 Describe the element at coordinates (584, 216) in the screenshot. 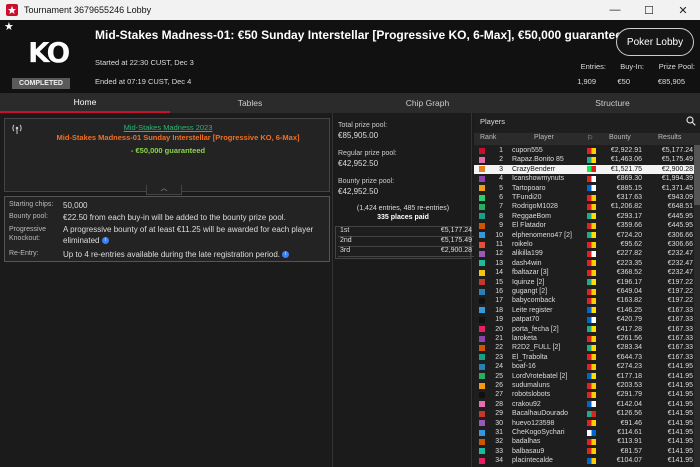

I see `table-row: 8 ReggaeBom €293.17 €445.95` at that location.